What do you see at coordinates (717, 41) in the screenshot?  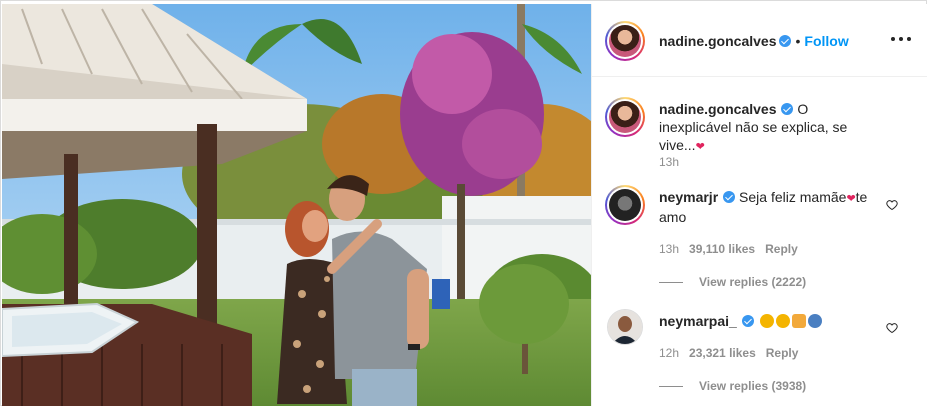 I see `author-username: nadine.goncalves` at bounding box center [717, 41].